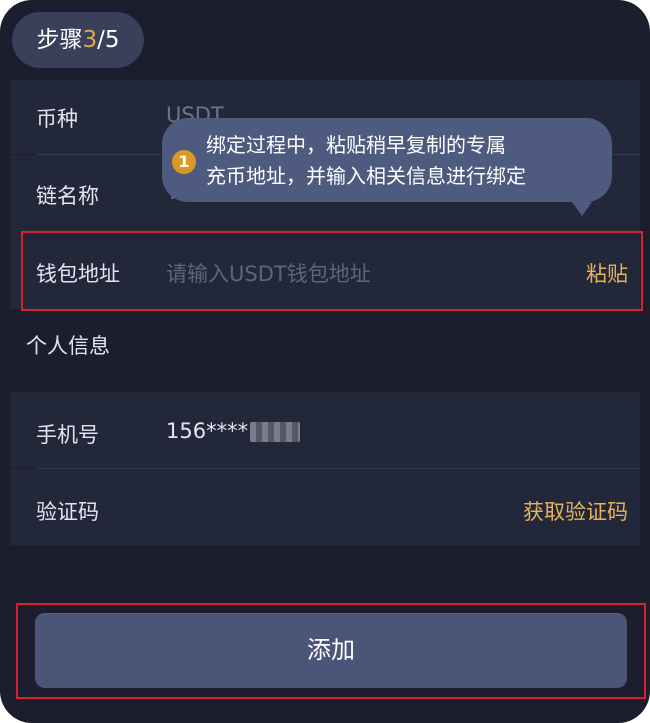  Describe the element at coordinates (275, 432) in the screenshot. I see `redacted-blur` at that location.